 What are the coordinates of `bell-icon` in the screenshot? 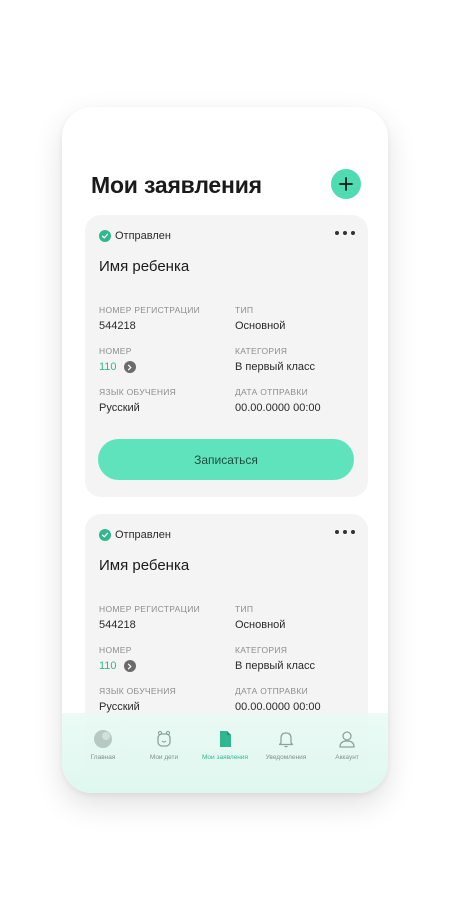 It's located at (286, 739).